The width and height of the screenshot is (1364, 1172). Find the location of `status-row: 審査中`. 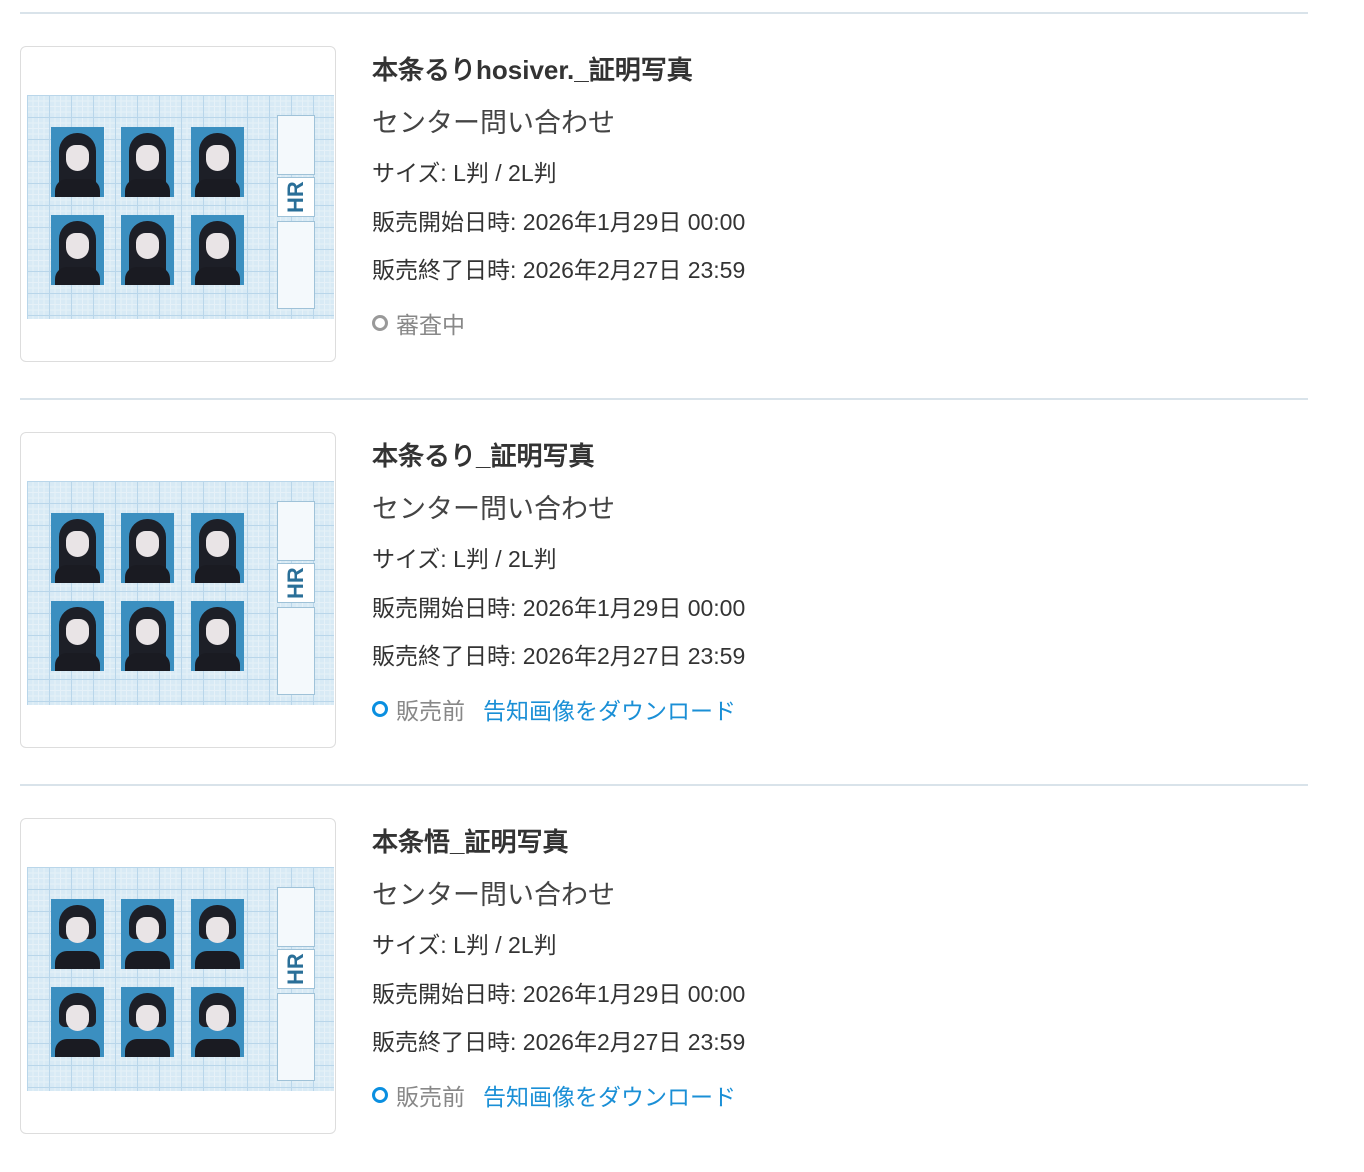

status-row: 審査中 is located at coordinates (418, 323).